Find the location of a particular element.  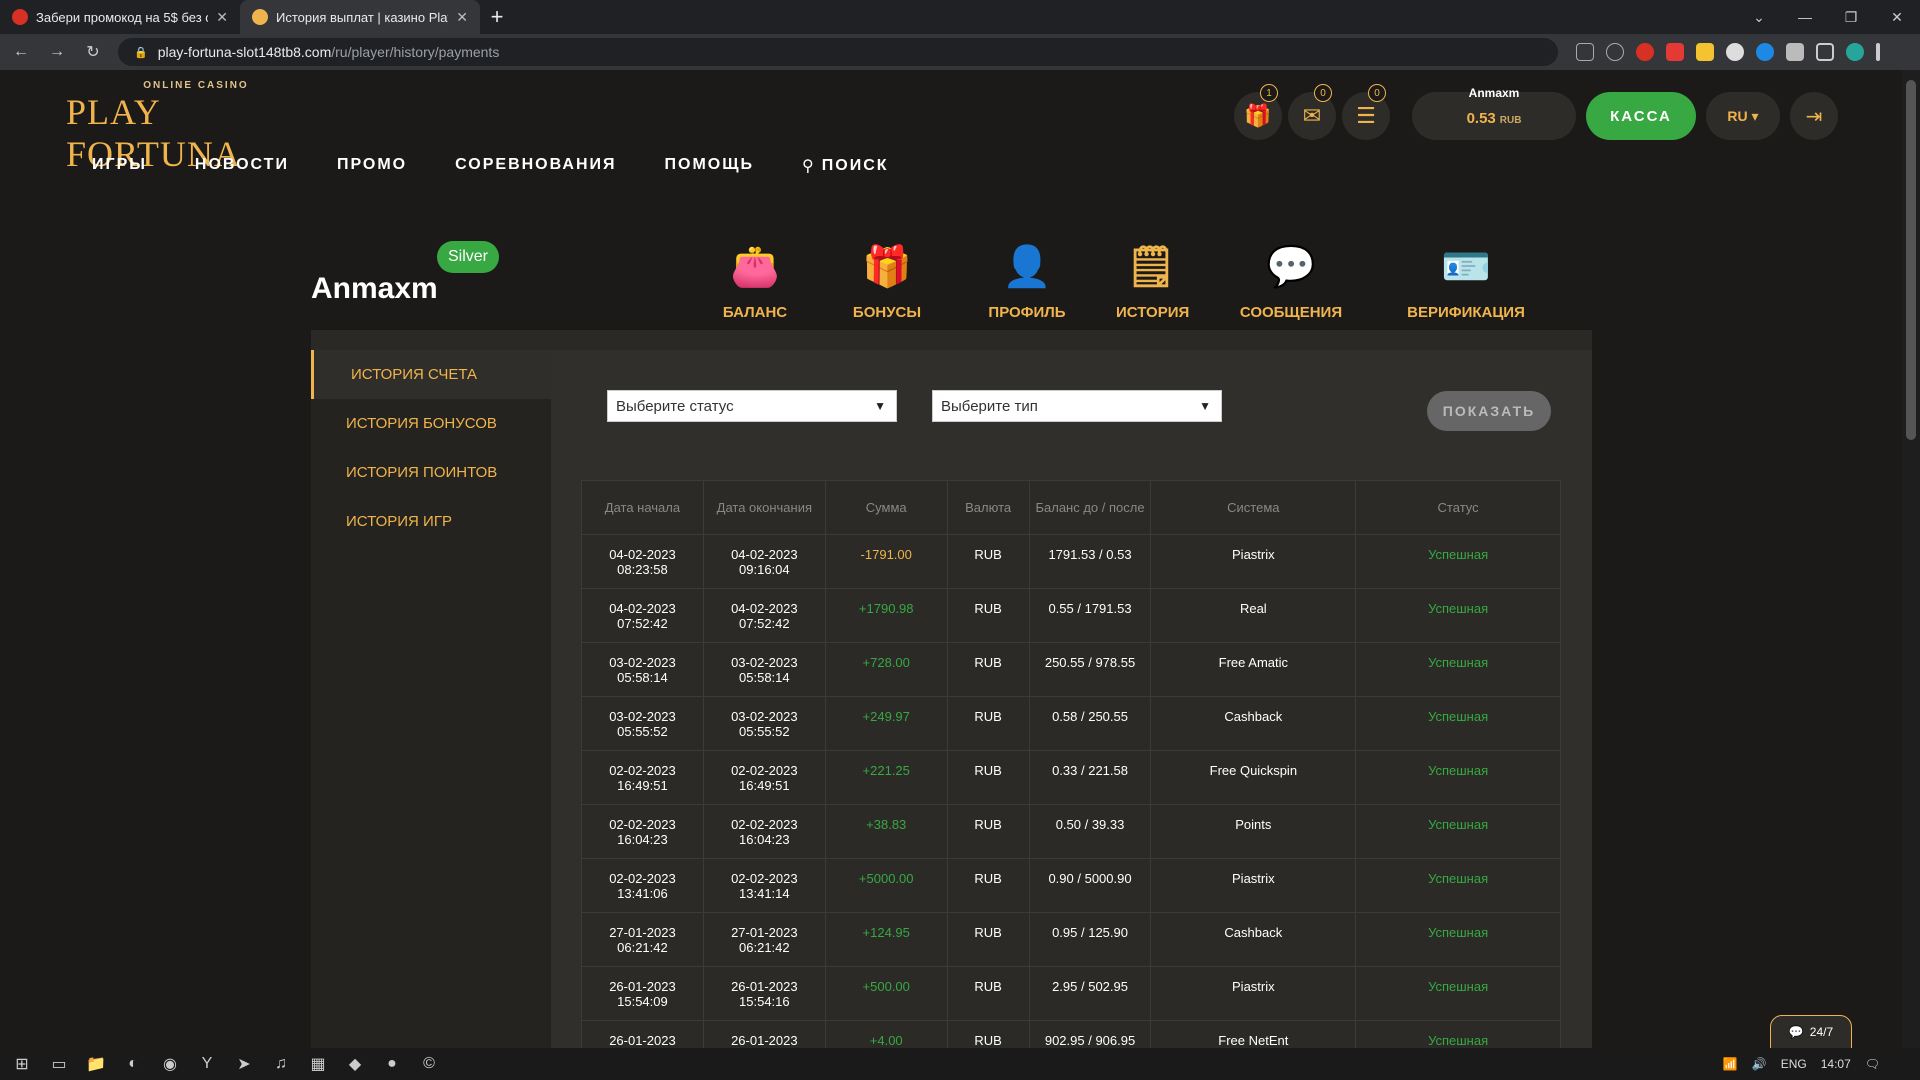

cell-amount: +1790.98 is located at coordinates (886, 615).